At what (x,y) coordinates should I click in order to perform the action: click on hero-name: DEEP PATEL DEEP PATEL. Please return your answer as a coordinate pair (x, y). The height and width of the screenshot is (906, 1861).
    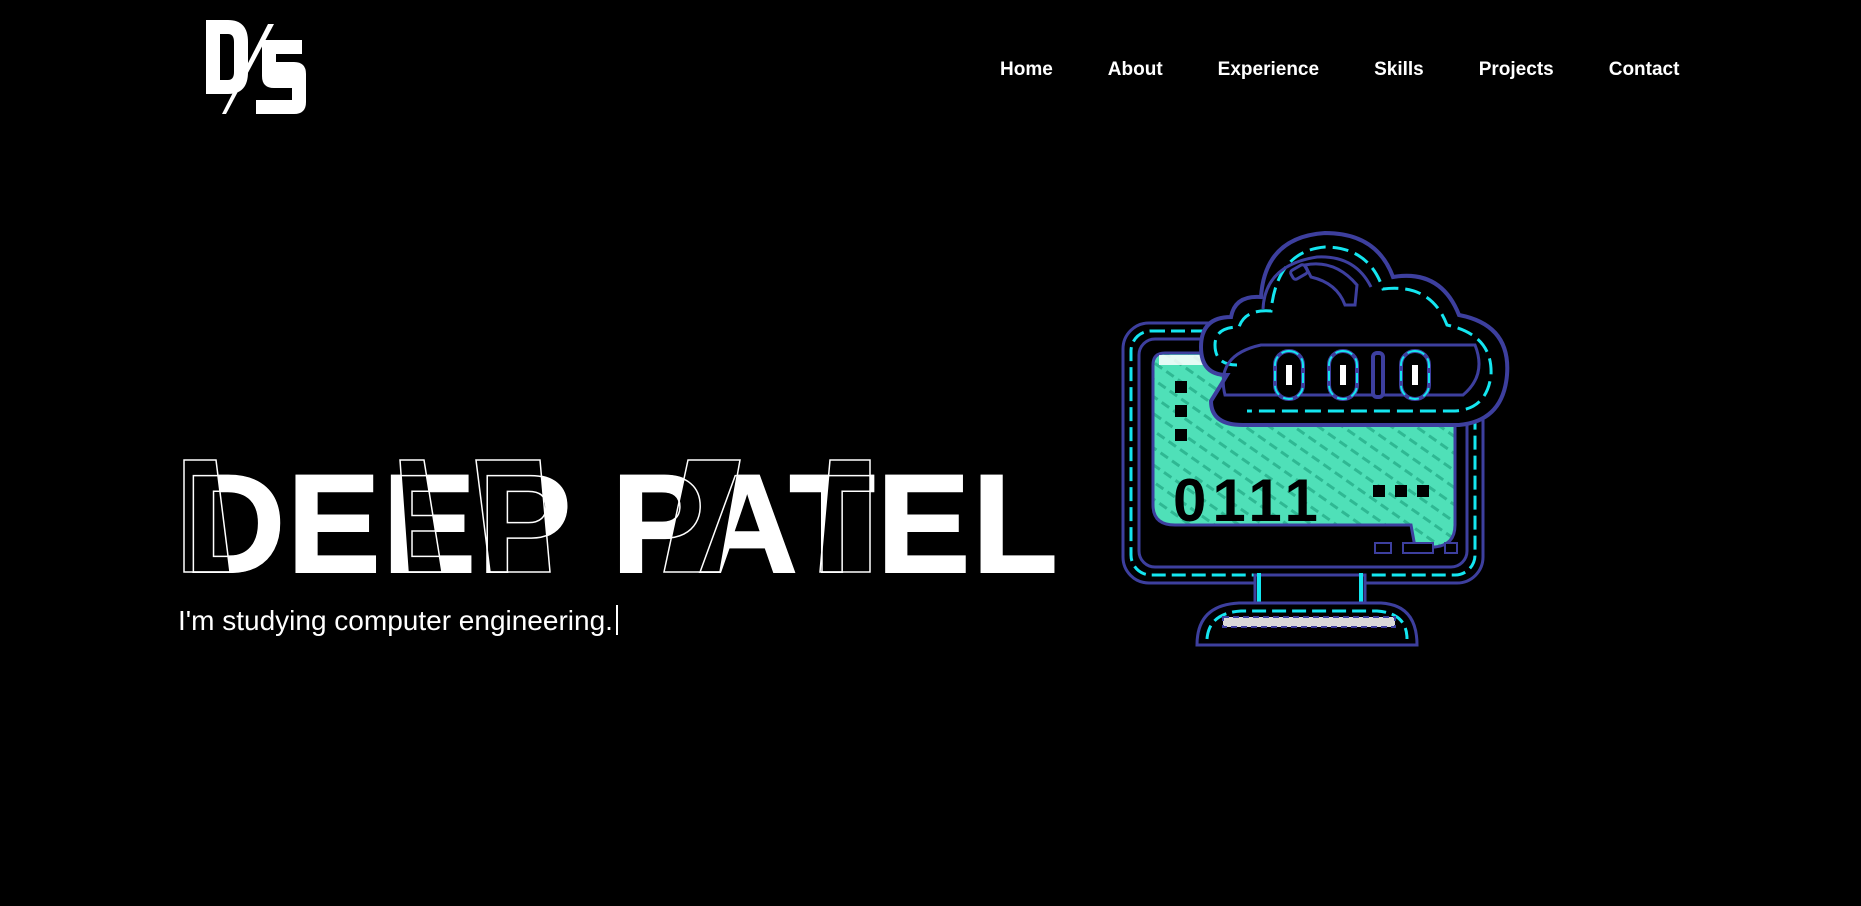
    Looking at the image, I should click on (620, 517).